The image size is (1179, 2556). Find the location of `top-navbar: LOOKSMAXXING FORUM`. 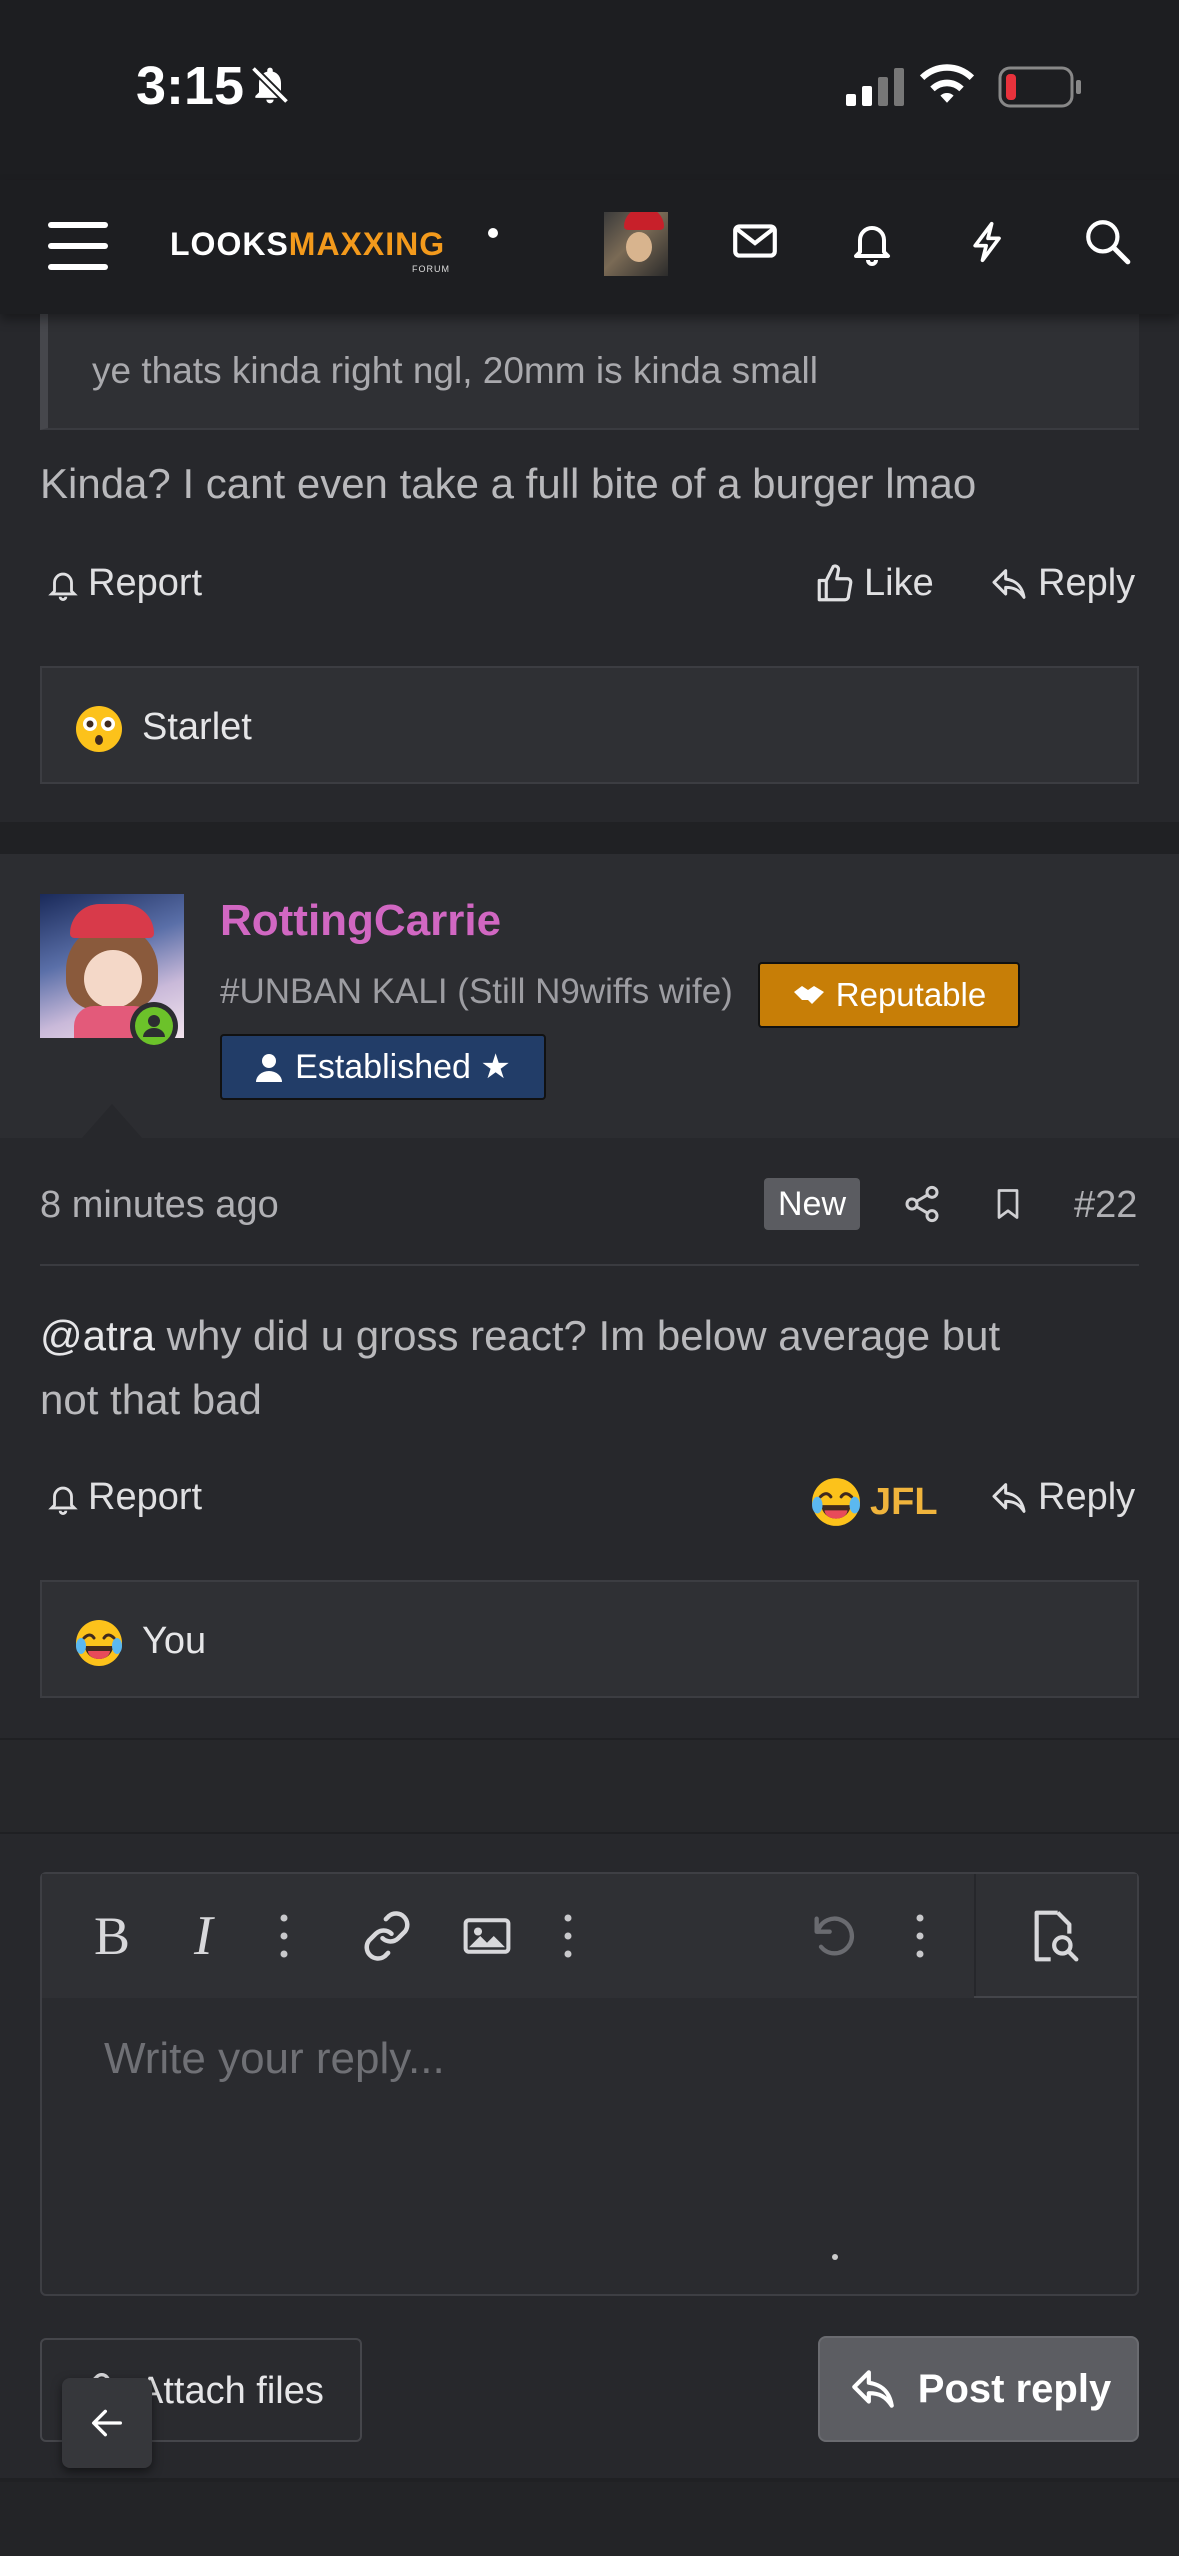

top-navbar: LOOKSMAXXING FORUM is located at coordinates (589, 247).